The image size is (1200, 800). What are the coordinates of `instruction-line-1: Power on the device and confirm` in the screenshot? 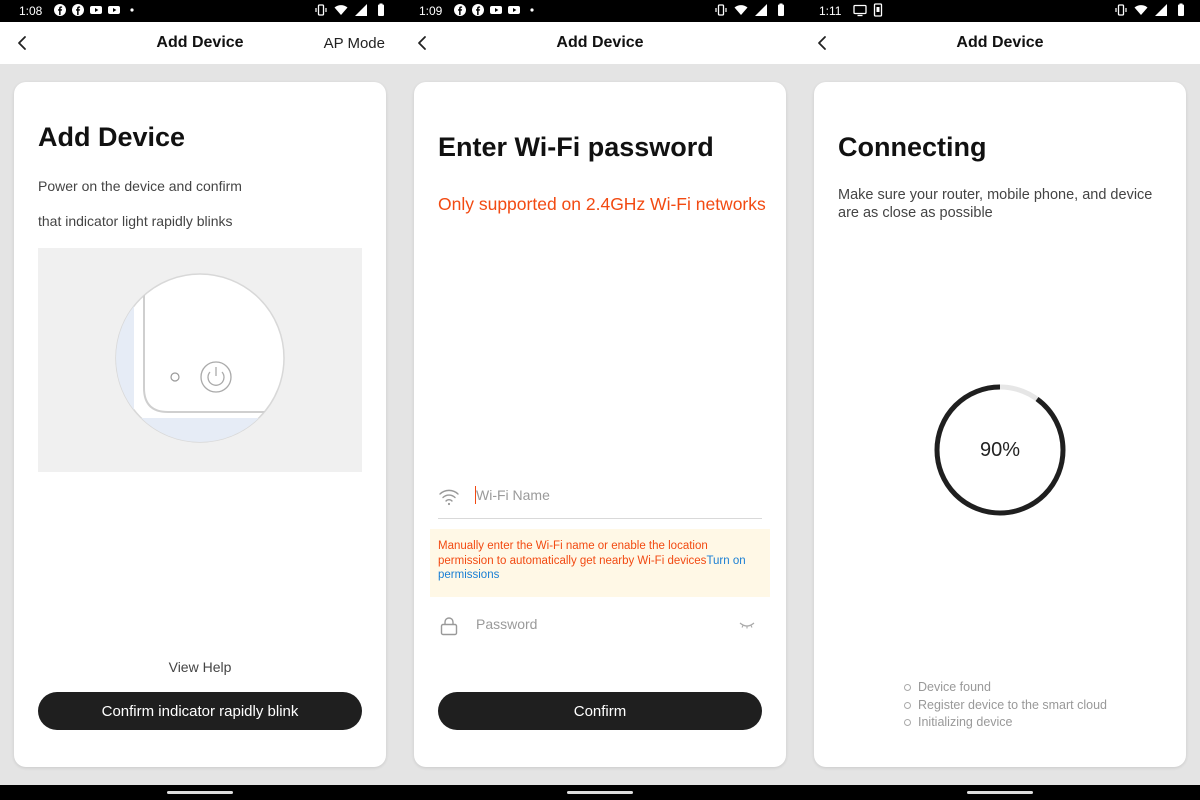 It's located at (140, 186).